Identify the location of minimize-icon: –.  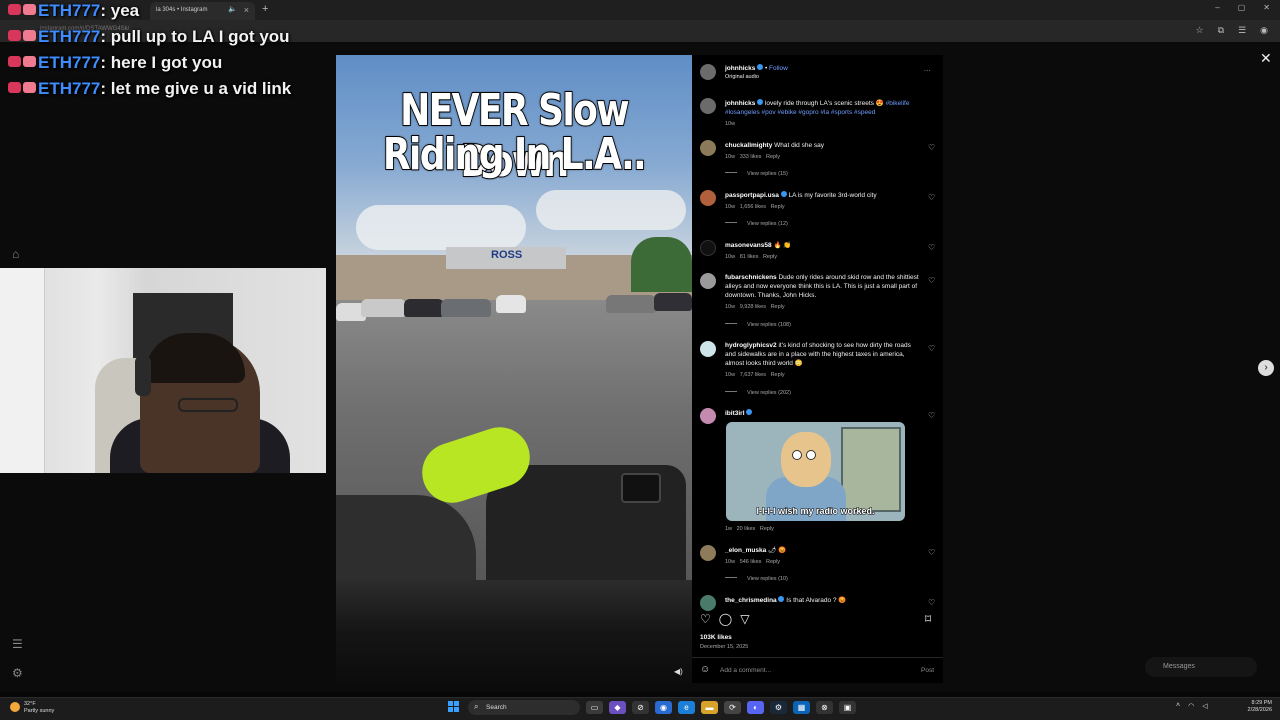
(1217, 7).